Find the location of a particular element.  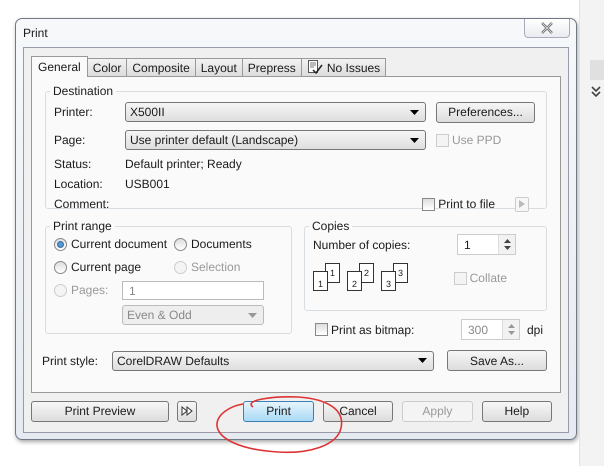

page-dropdown: Use printer default (Landscape) is located at coordinates (275, 140).